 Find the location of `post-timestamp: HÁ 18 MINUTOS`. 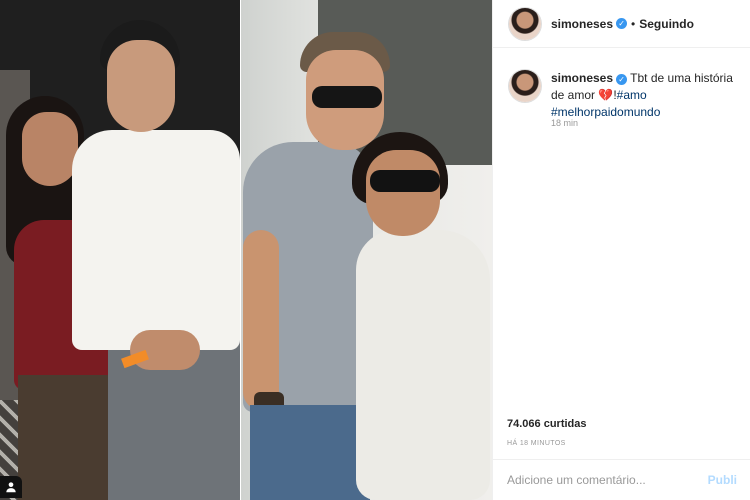

post-timestamp: HÁ 18 MINUTOS is located at coordinates (536, 443).